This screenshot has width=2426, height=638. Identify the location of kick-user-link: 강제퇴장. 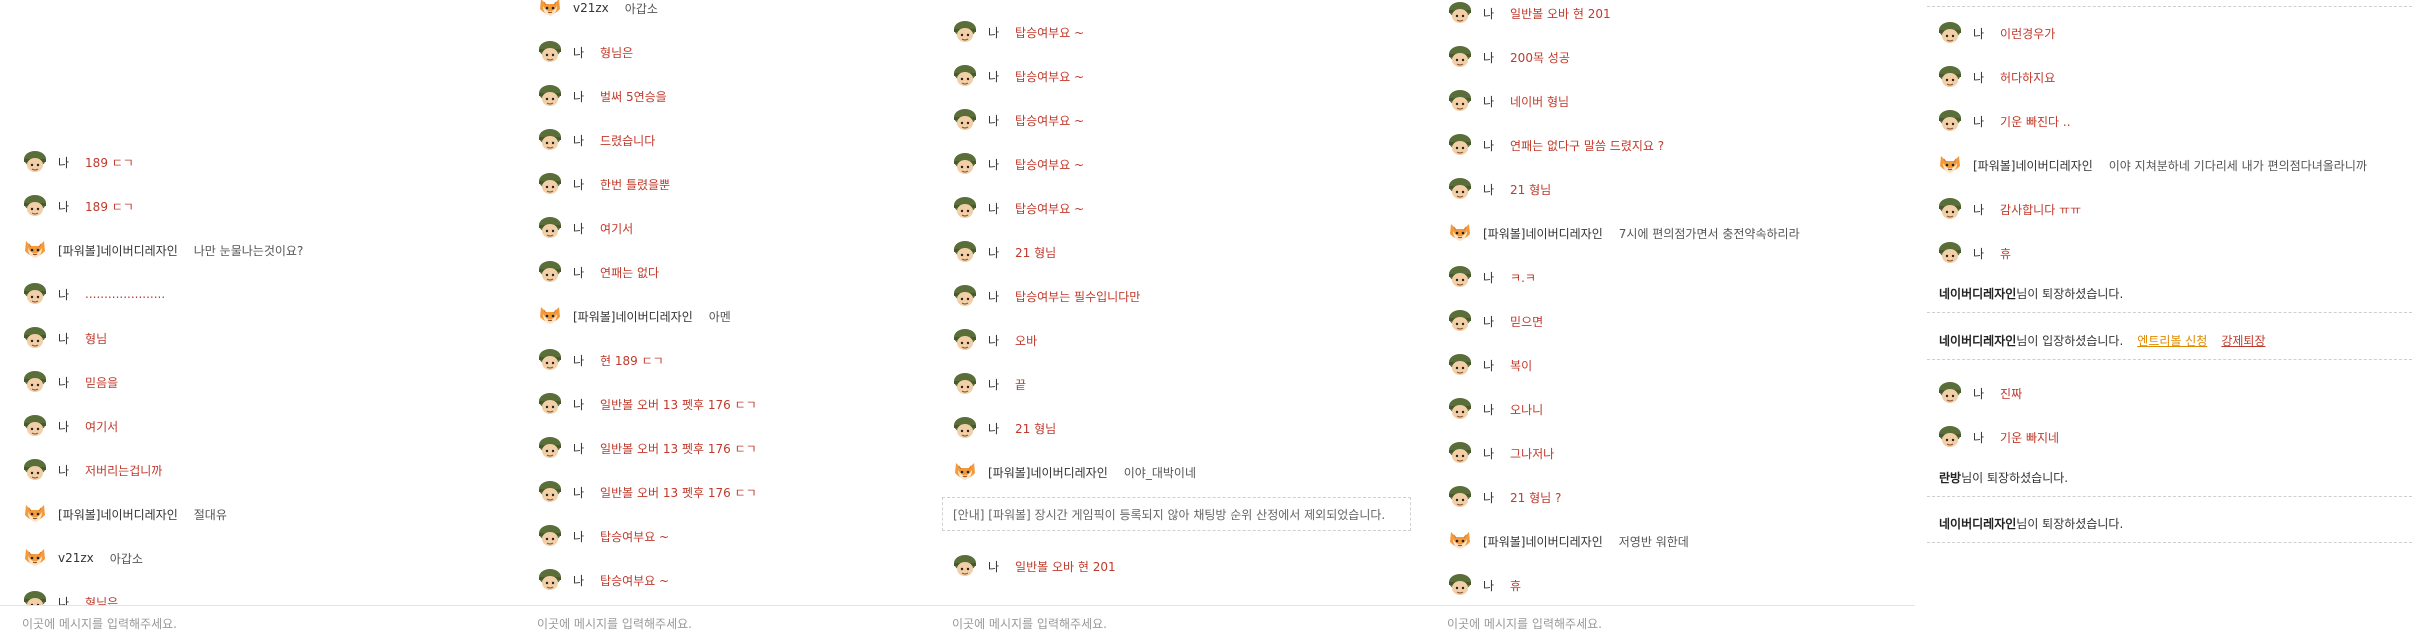
(2243, 340).